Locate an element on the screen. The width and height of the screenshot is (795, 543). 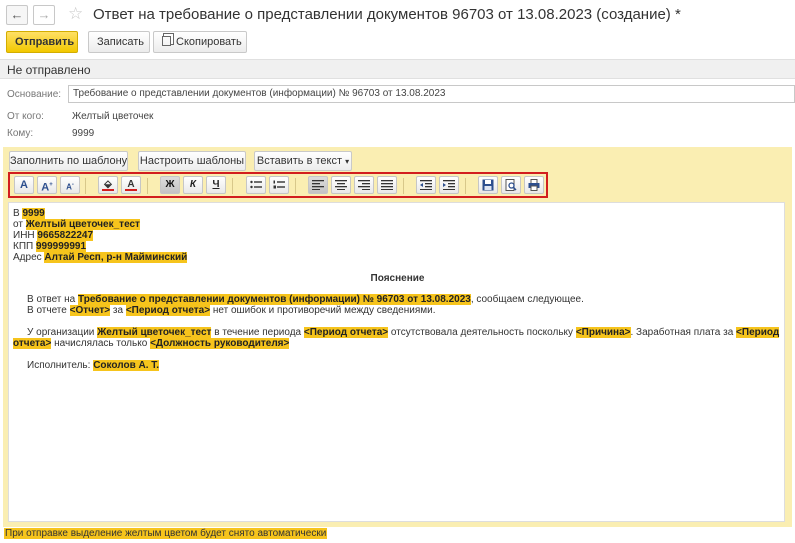
placeholder-field: отчета> is located at coordinates (32, 343).